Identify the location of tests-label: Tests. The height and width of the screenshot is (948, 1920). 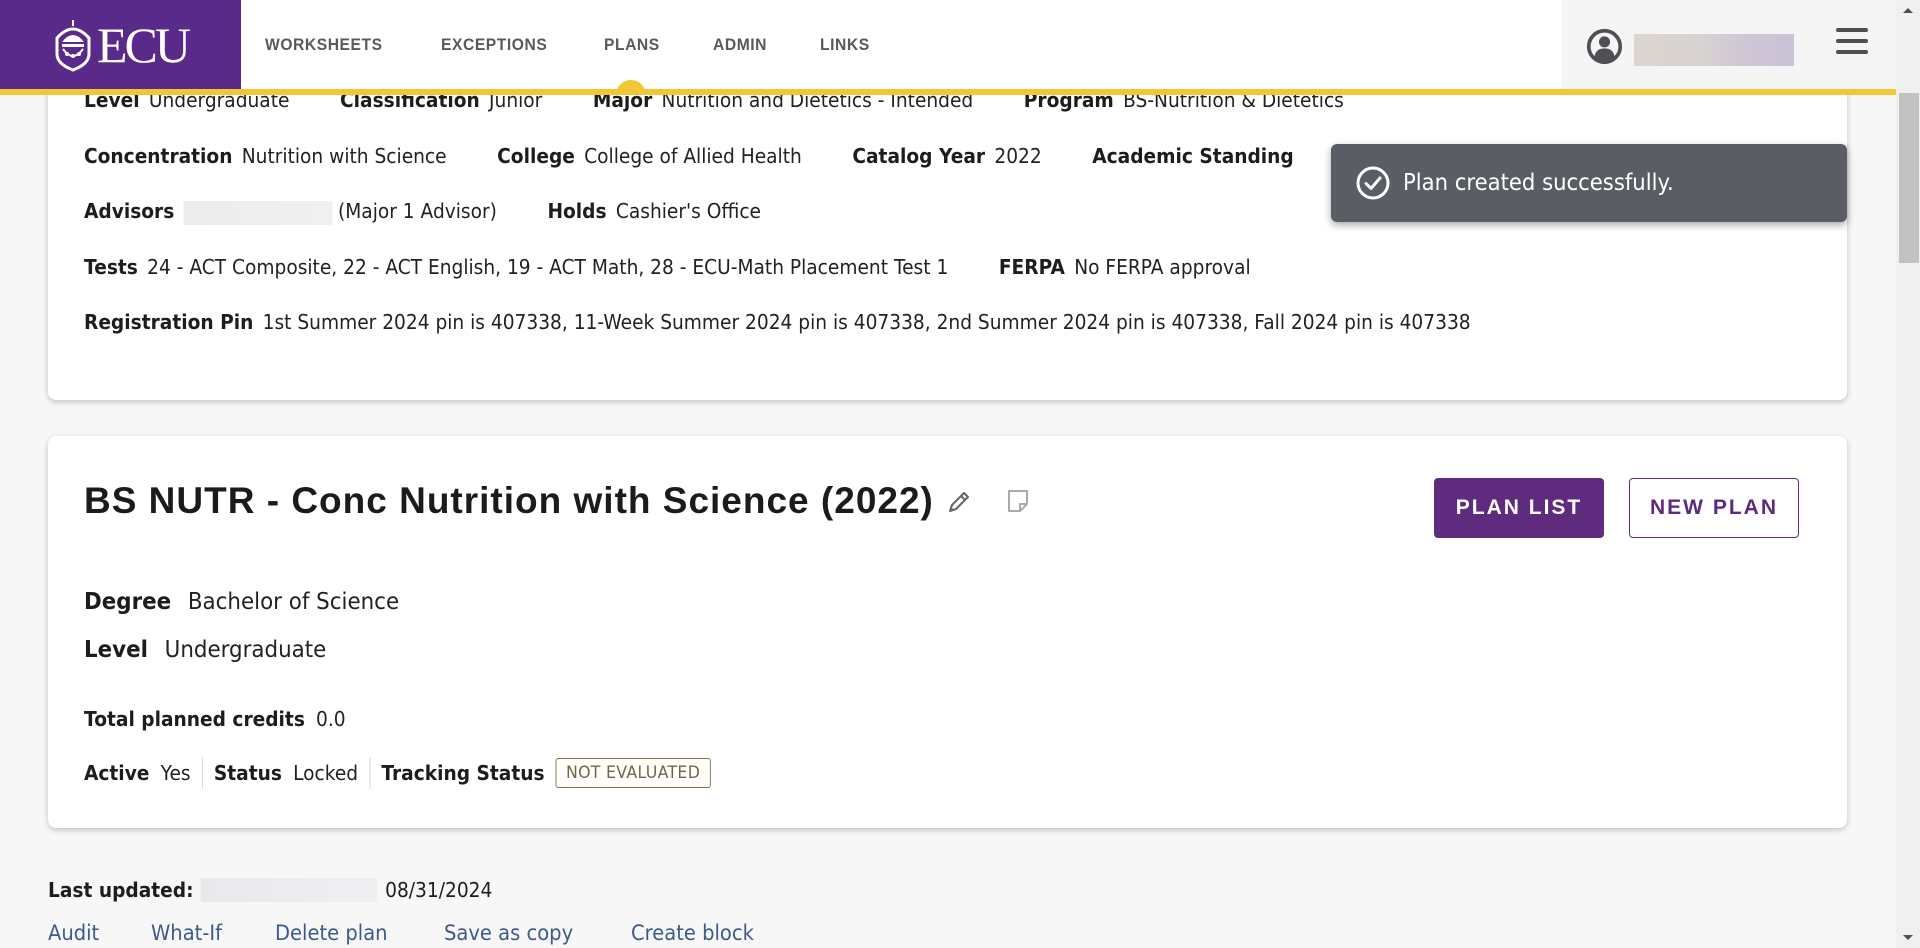
(111, 267).